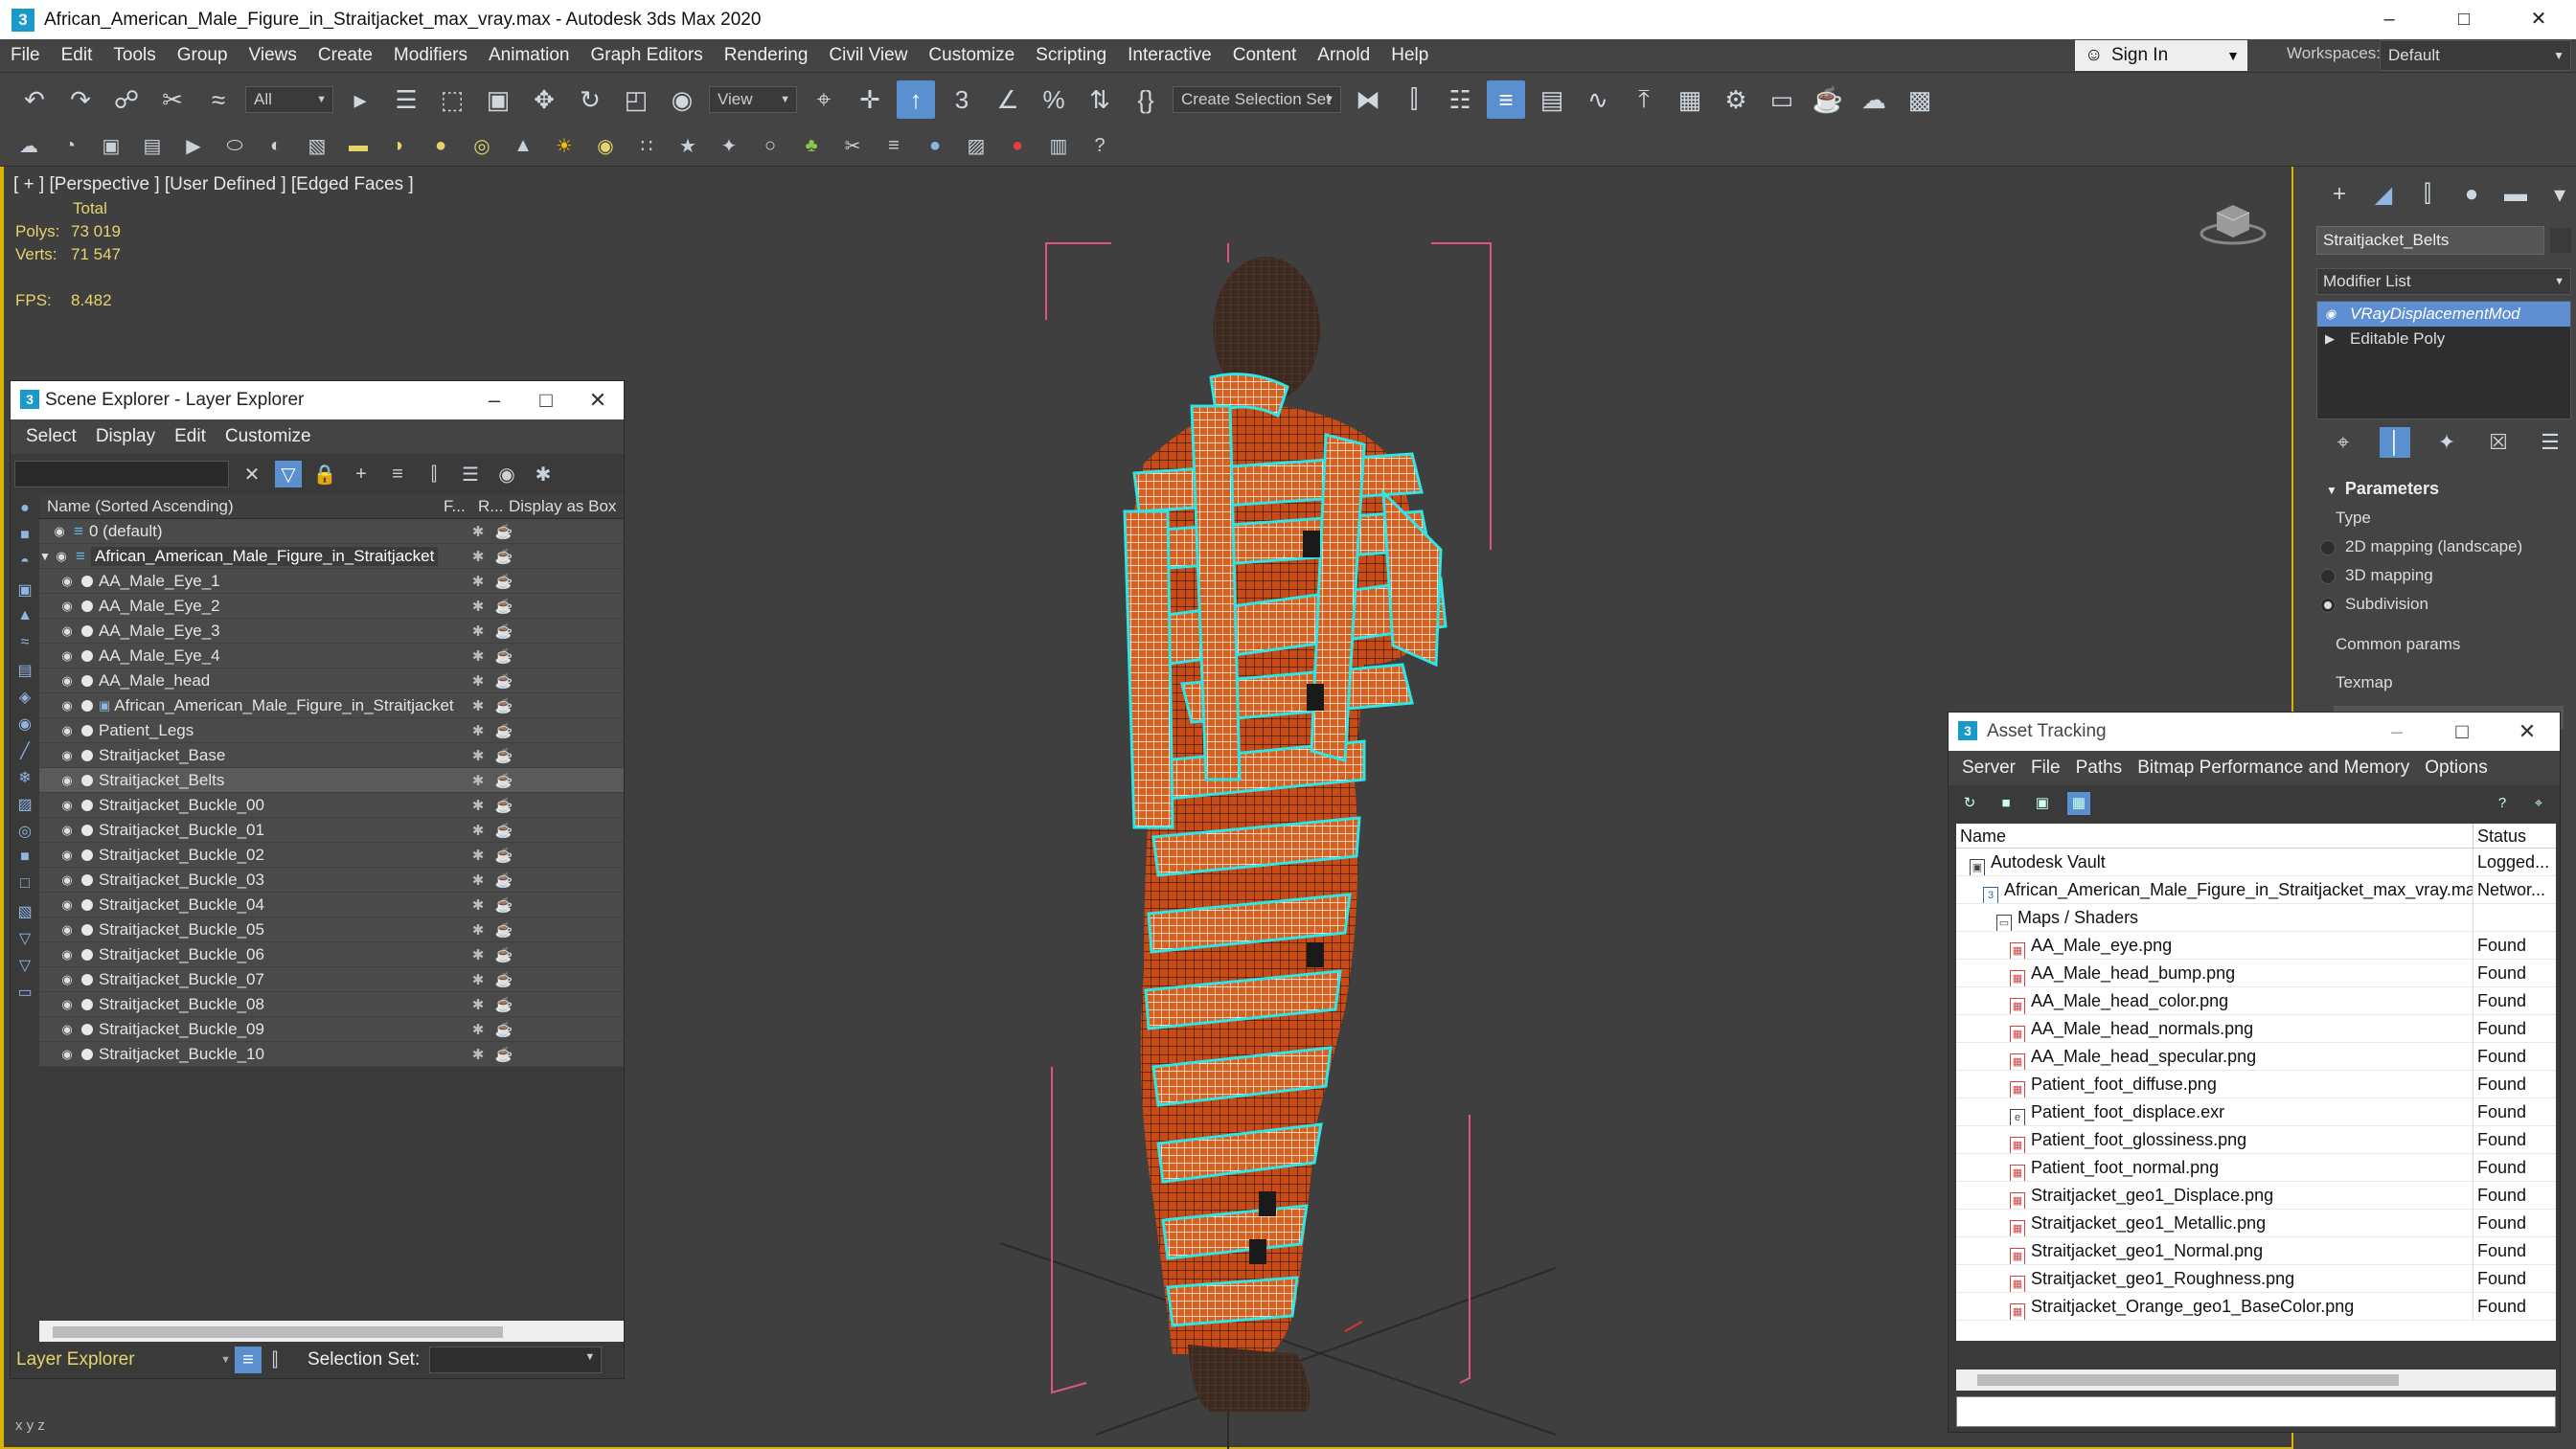 This screenshot has width=2576, height=1449. Describe the element at coordinates (331, 755) in the screenshot. I see `layer-row: ◉ Straitjacket_Base ✱ ☕` at that location.